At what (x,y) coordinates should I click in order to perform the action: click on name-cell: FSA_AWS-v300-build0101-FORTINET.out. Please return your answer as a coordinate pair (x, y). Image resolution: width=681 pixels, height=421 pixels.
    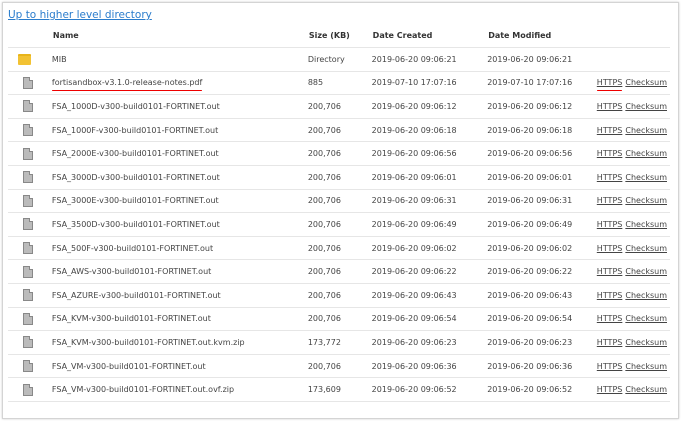
    Looking at the image, I should click on (179, 271).